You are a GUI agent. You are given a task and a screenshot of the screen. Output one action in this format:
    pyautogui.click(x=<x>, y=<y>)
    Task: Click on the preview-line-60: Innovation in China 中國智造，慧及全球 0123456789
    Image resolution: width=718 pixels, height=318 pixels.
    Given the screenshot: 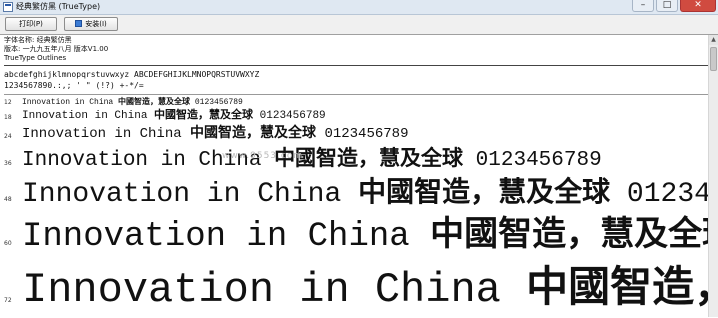 What is the action you would take?
    pyautogui.click(x=370, y=235)
    